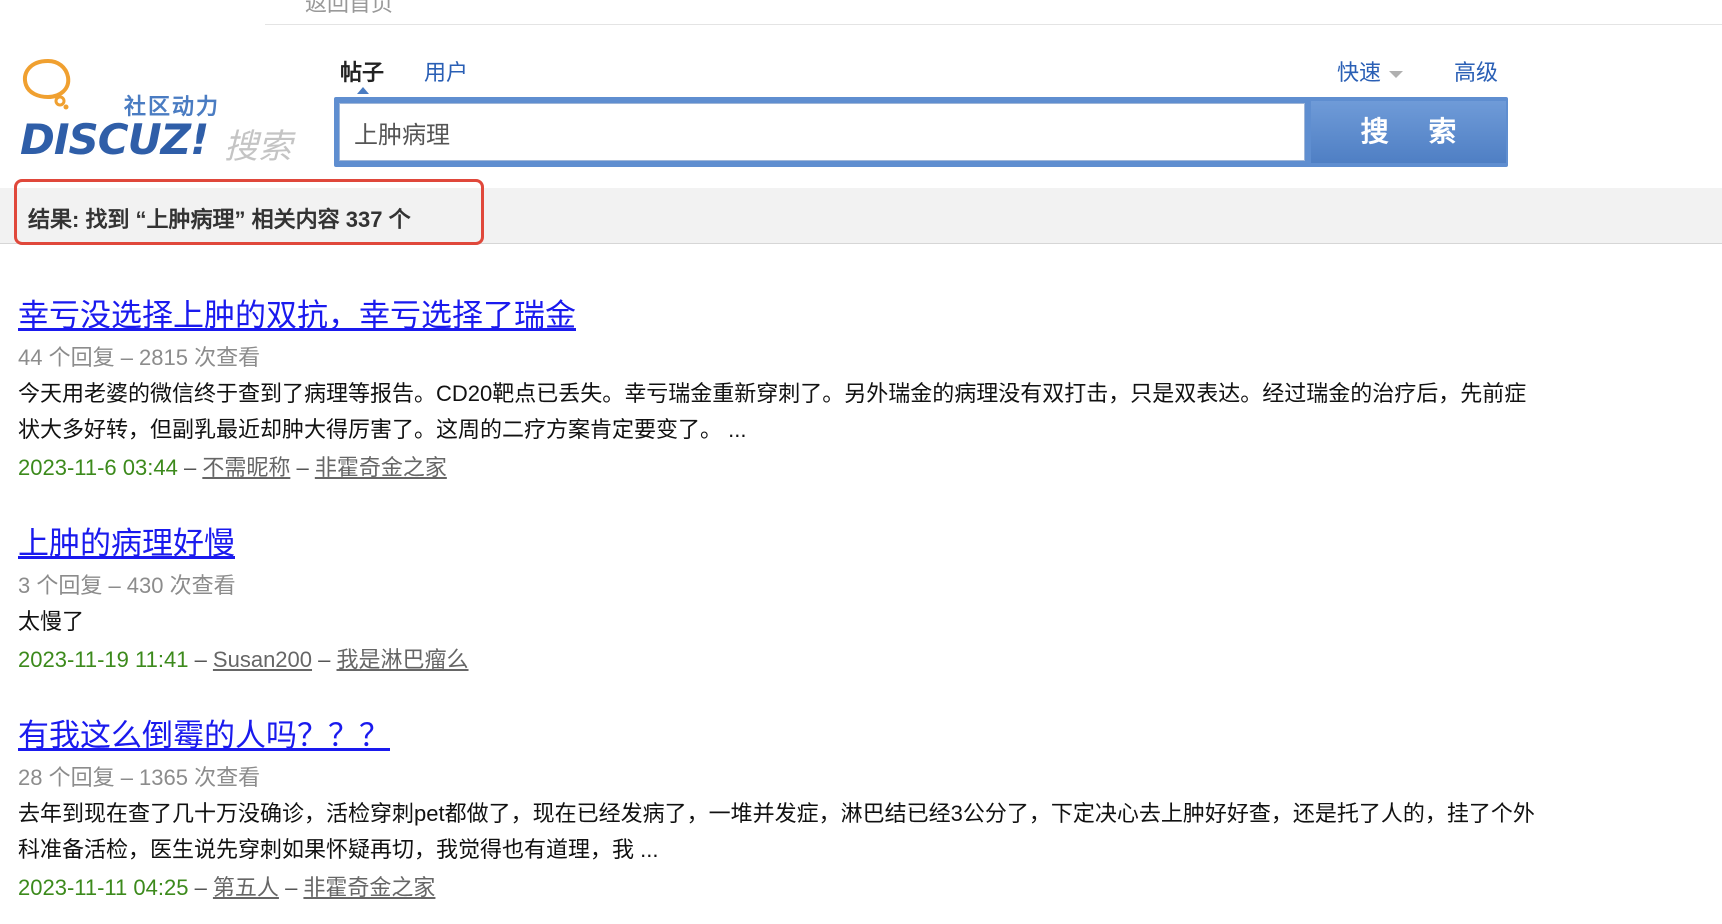  Describe the element at coordinates (127, 585) in the screenshot. I see `result-stats: 3 个回复 – 430 次查看` at that location.